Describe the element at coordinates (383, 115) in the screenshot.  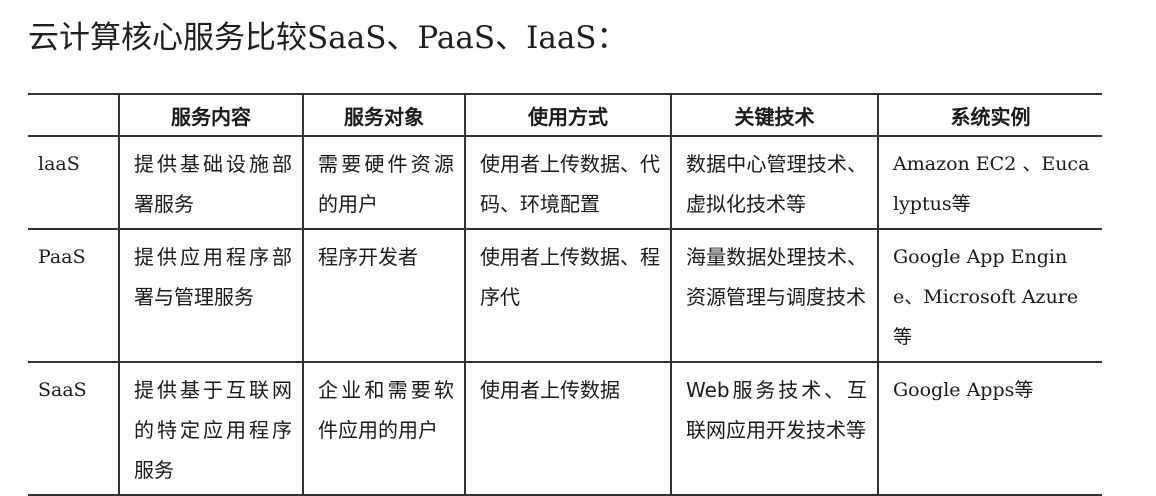
I see `header-target: 服务对象` at that location.